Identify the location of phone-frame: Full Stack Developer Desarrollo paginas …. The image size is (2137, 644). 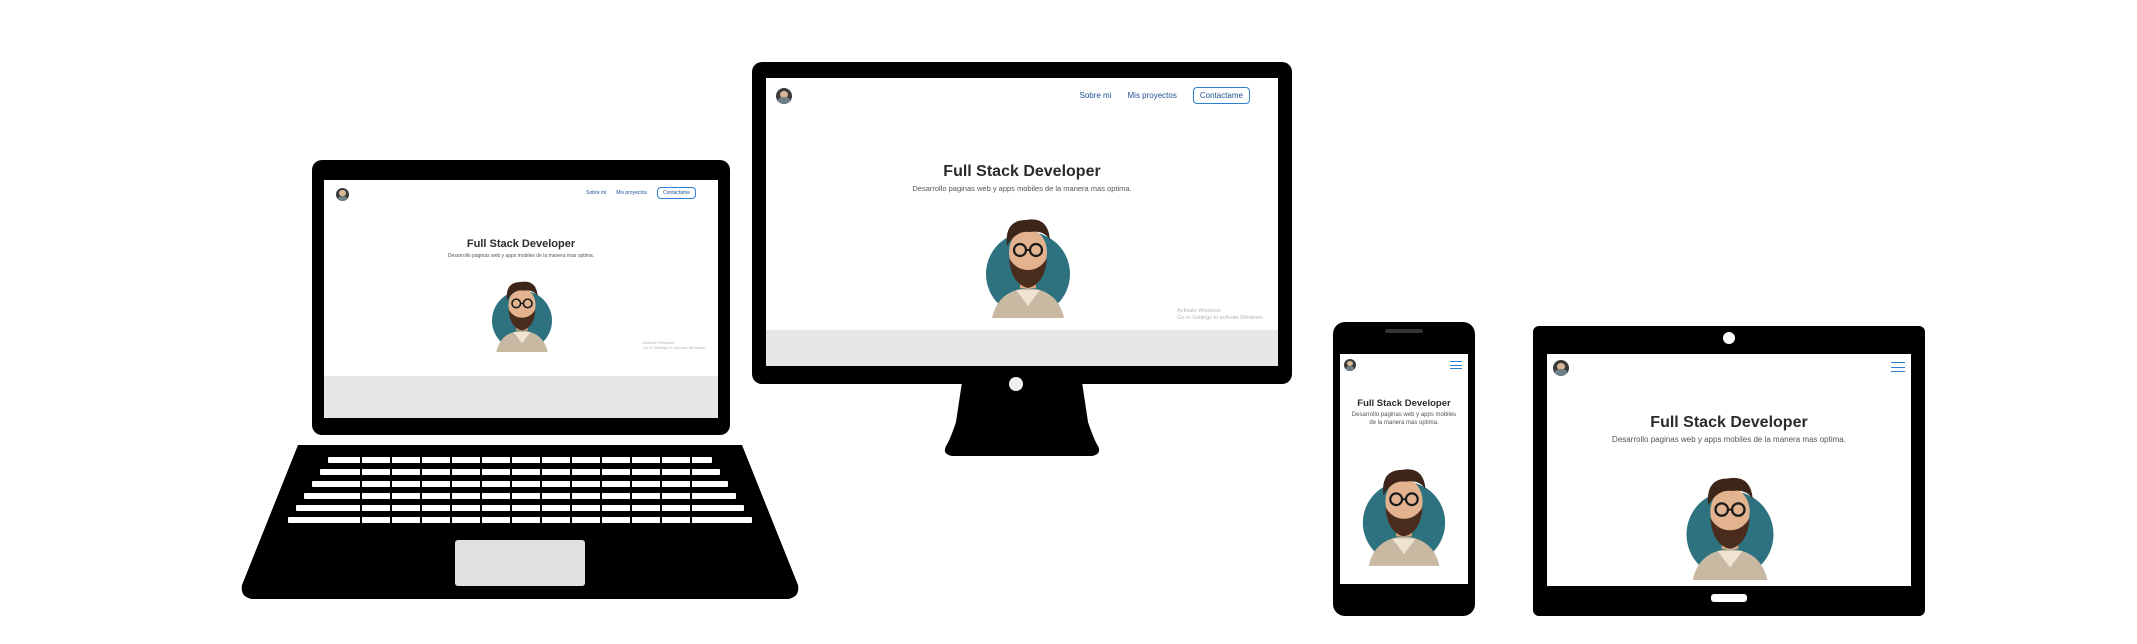
(1404, 469).